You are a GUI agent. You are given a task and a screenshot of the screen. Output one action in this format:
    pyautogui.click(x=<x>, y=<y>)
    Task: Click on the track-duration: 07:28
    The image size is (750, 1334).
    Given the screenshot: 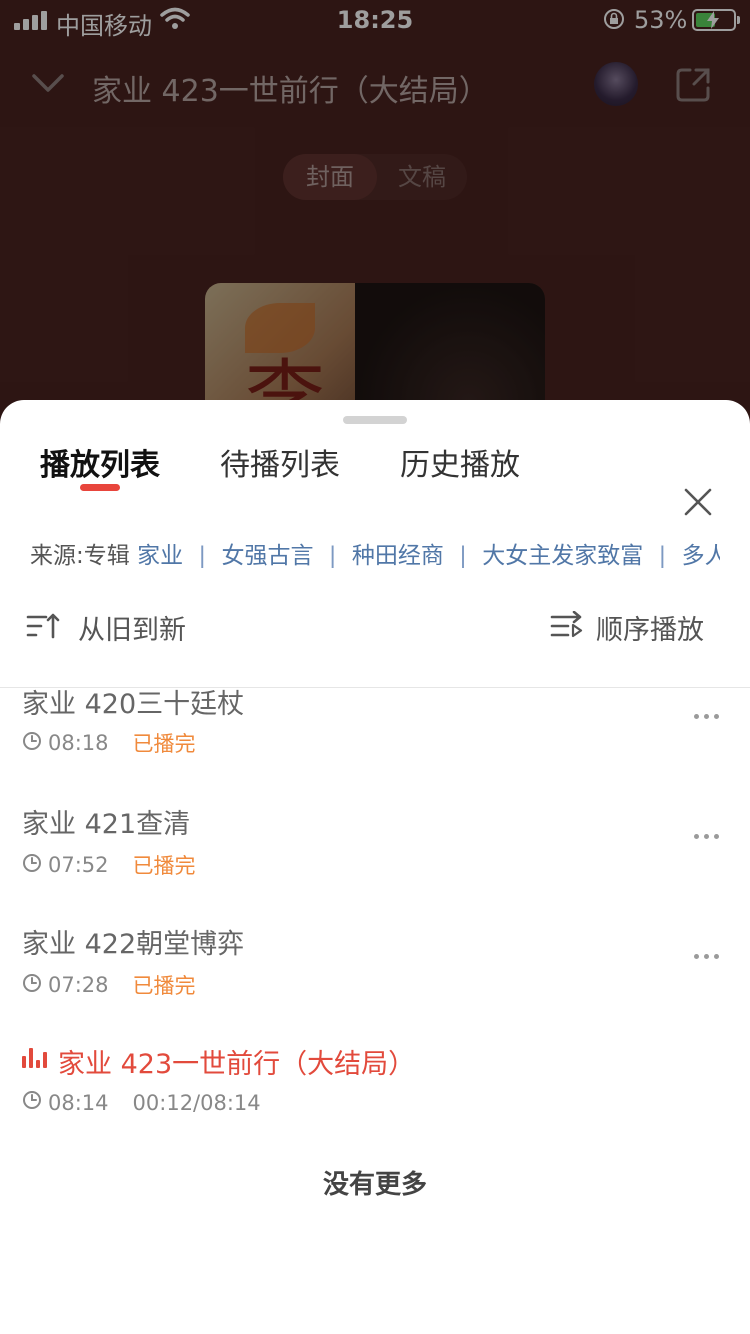 What is the action you would take?
    pyautogui.click(x=78, y=985)
    